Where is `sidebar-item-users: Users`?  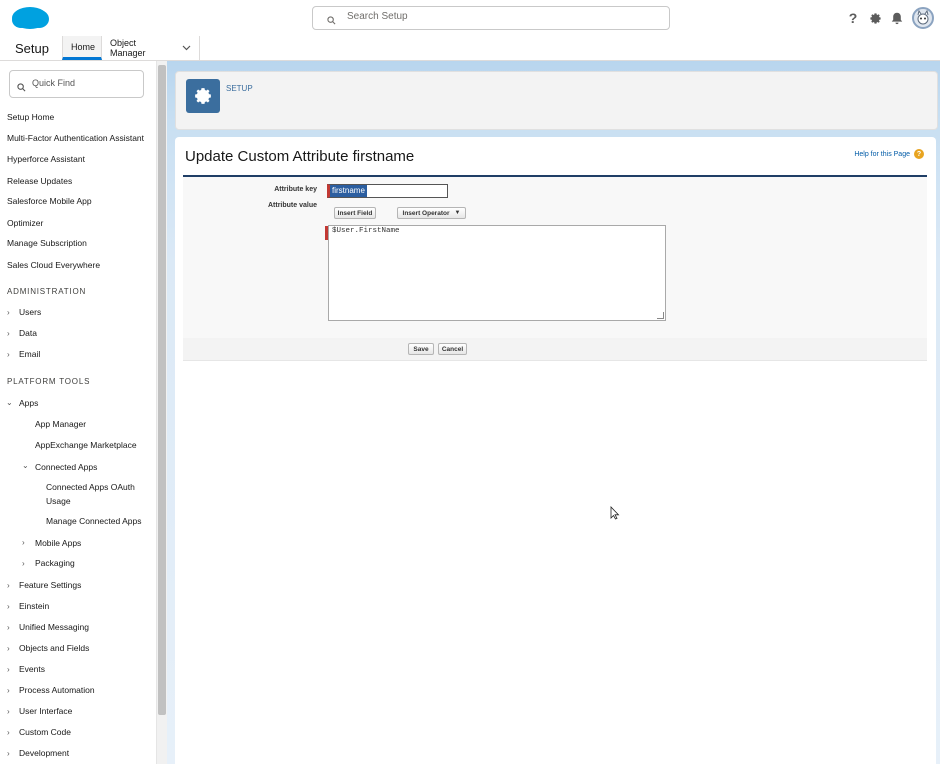 sidebar-item-users: Users is located at coordinates (30, 312).